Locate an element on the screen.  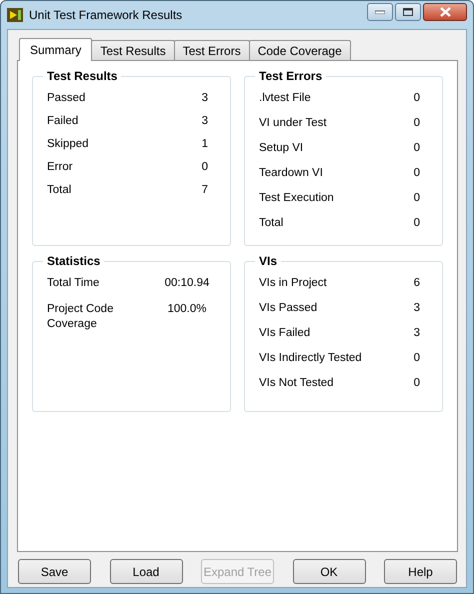
row-label: Passed is located at coordinates (66, 98).